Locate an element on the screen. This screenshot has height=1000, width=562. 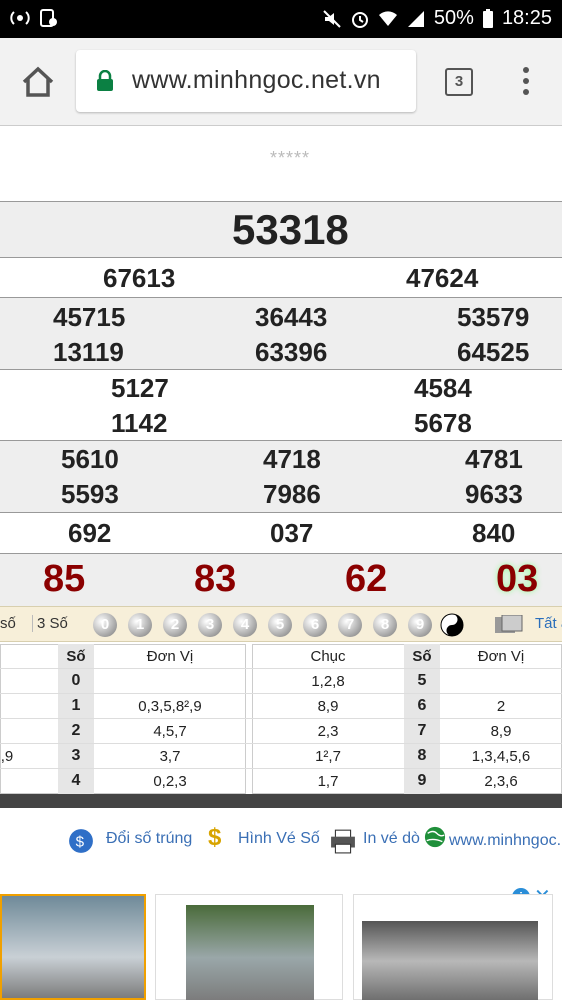
section-divider is located at coordinates (281, 801).